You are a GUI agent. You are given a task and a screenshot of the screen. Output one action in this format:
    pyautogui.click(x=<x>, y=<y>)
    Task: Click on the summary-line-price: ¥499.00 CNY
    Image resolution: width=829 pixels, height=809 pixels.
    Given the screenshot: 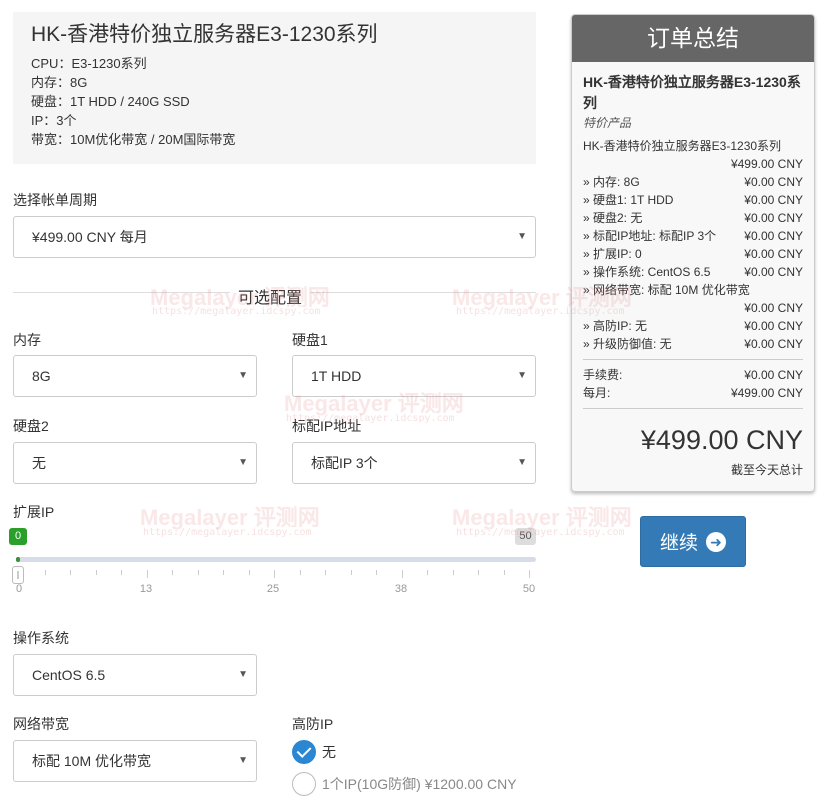 What is the action you would take?
    pyautogui.click(x=766, y=164)
    